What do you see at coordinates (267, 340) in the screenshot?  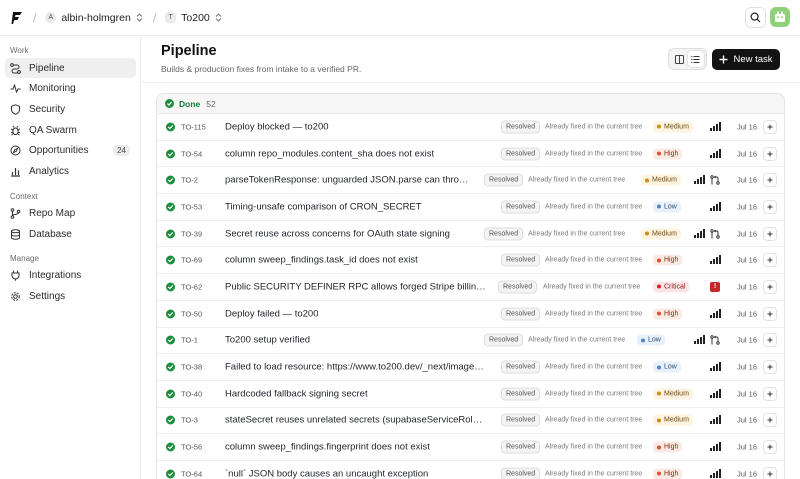 I see `task-title: To200 setup verified` at bounding box center [267, 340].